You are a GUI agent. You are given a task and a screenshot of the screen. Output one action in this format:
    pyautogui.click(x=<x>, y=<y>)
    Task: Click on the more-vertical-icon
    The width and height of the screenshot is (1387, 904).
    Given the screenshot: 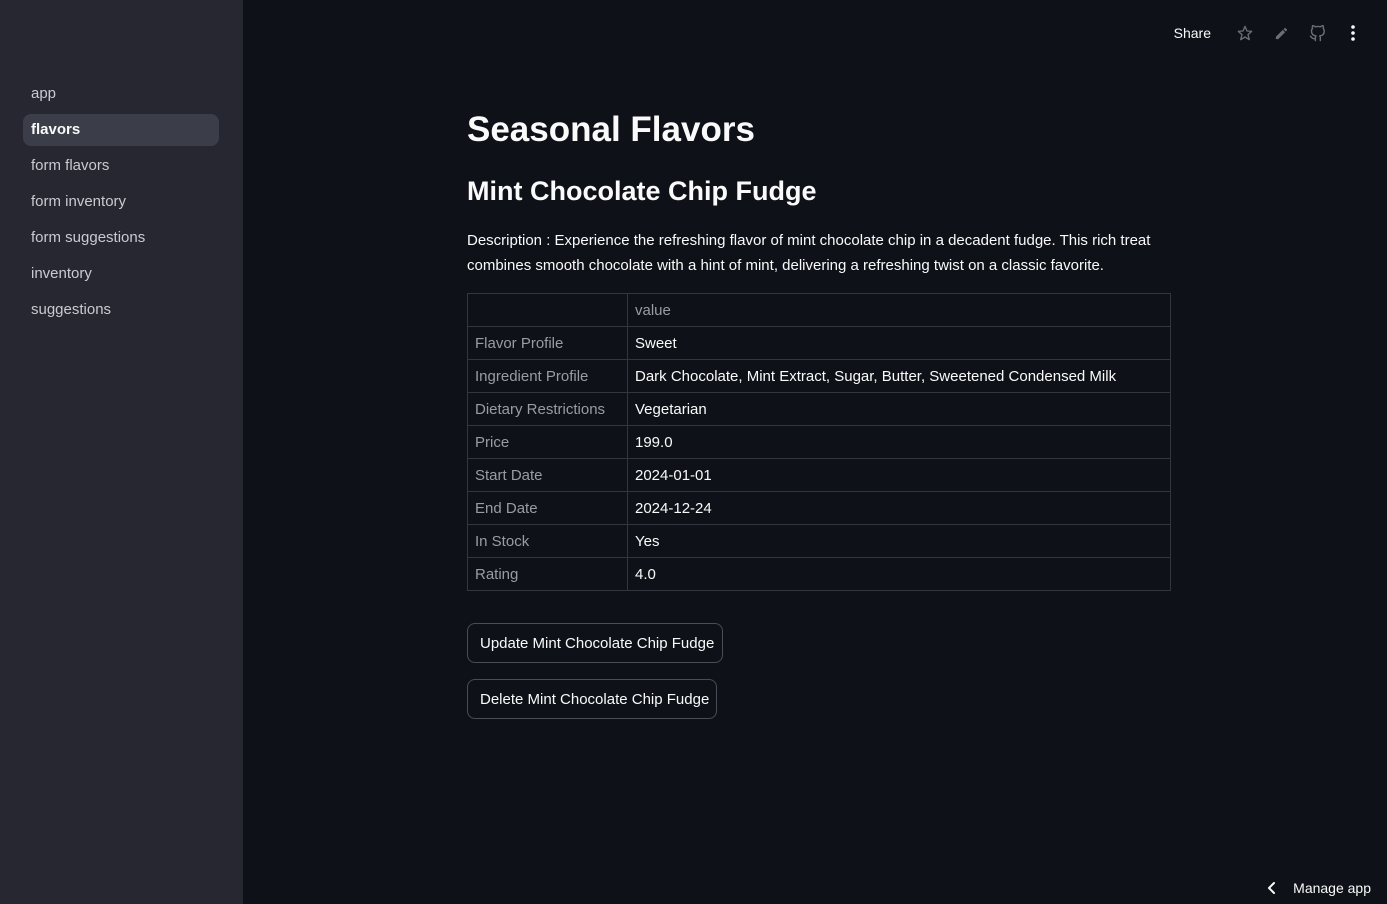 What is the action you would take?
    pyautogui.click(x=1353, y=33)
    